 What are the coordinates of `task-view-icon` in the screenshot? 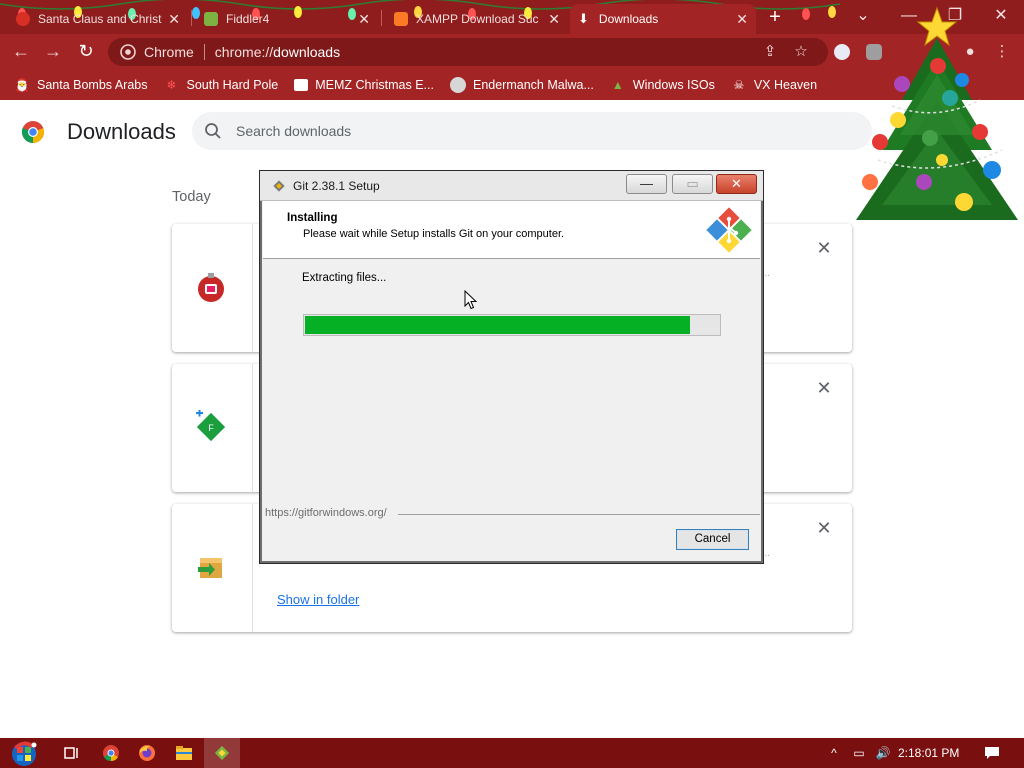 It's located at (71, 753).